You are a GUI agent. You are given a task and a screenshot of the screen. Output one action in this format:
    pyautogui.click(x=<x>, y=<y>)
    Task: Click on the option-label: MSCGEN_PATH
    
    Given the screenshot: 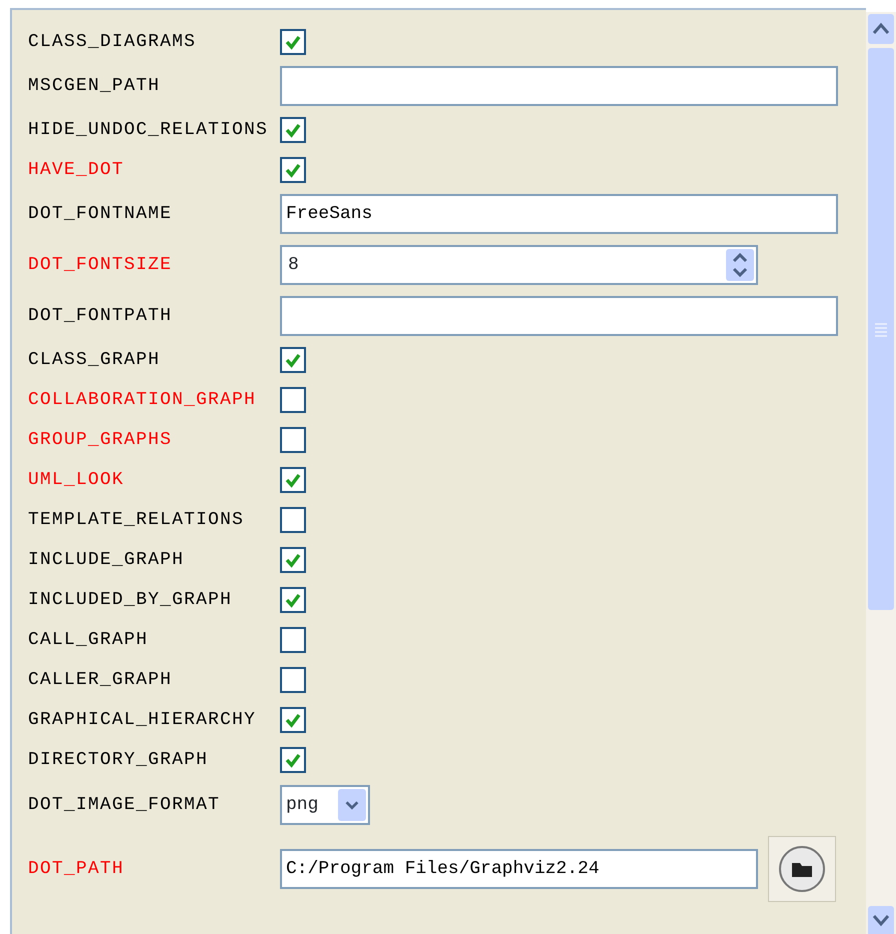 What is the action you would take?
    pyautogui.click(x=95, y=86)
    